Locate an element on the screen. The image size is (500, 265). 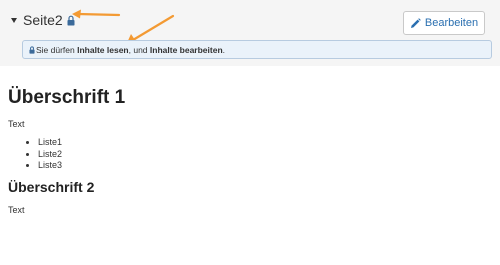
arrow-icon is located at coordinates (96, 14).